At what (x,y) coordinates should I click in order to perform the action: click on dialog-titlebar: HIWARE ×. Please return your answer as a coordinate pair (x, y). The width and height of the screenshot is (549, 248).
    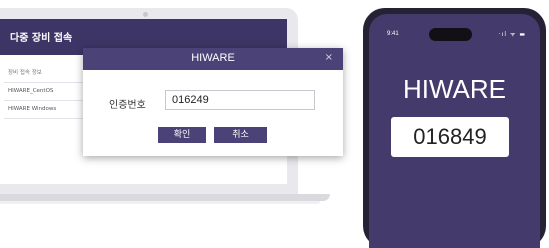
    Looking at the image, I should click on (213, 59).